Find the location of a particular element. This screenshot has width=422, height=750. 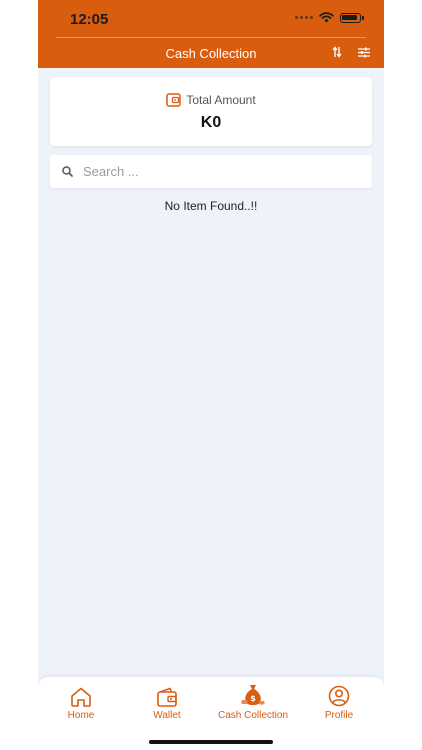

tab-cash-collection: $ Cash Collection is located at coordinates (253, 702).